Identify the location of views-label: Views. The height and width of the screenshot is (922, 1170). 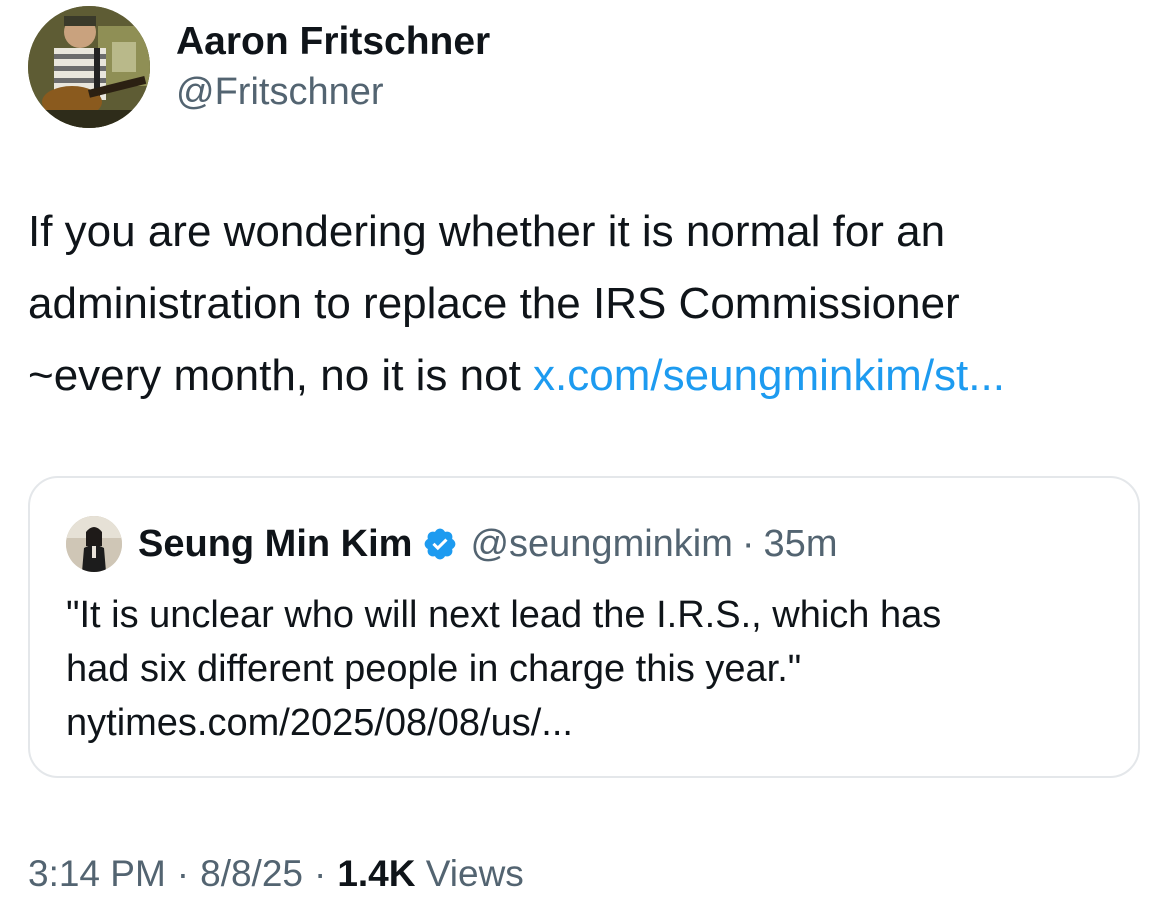
(474, 873).